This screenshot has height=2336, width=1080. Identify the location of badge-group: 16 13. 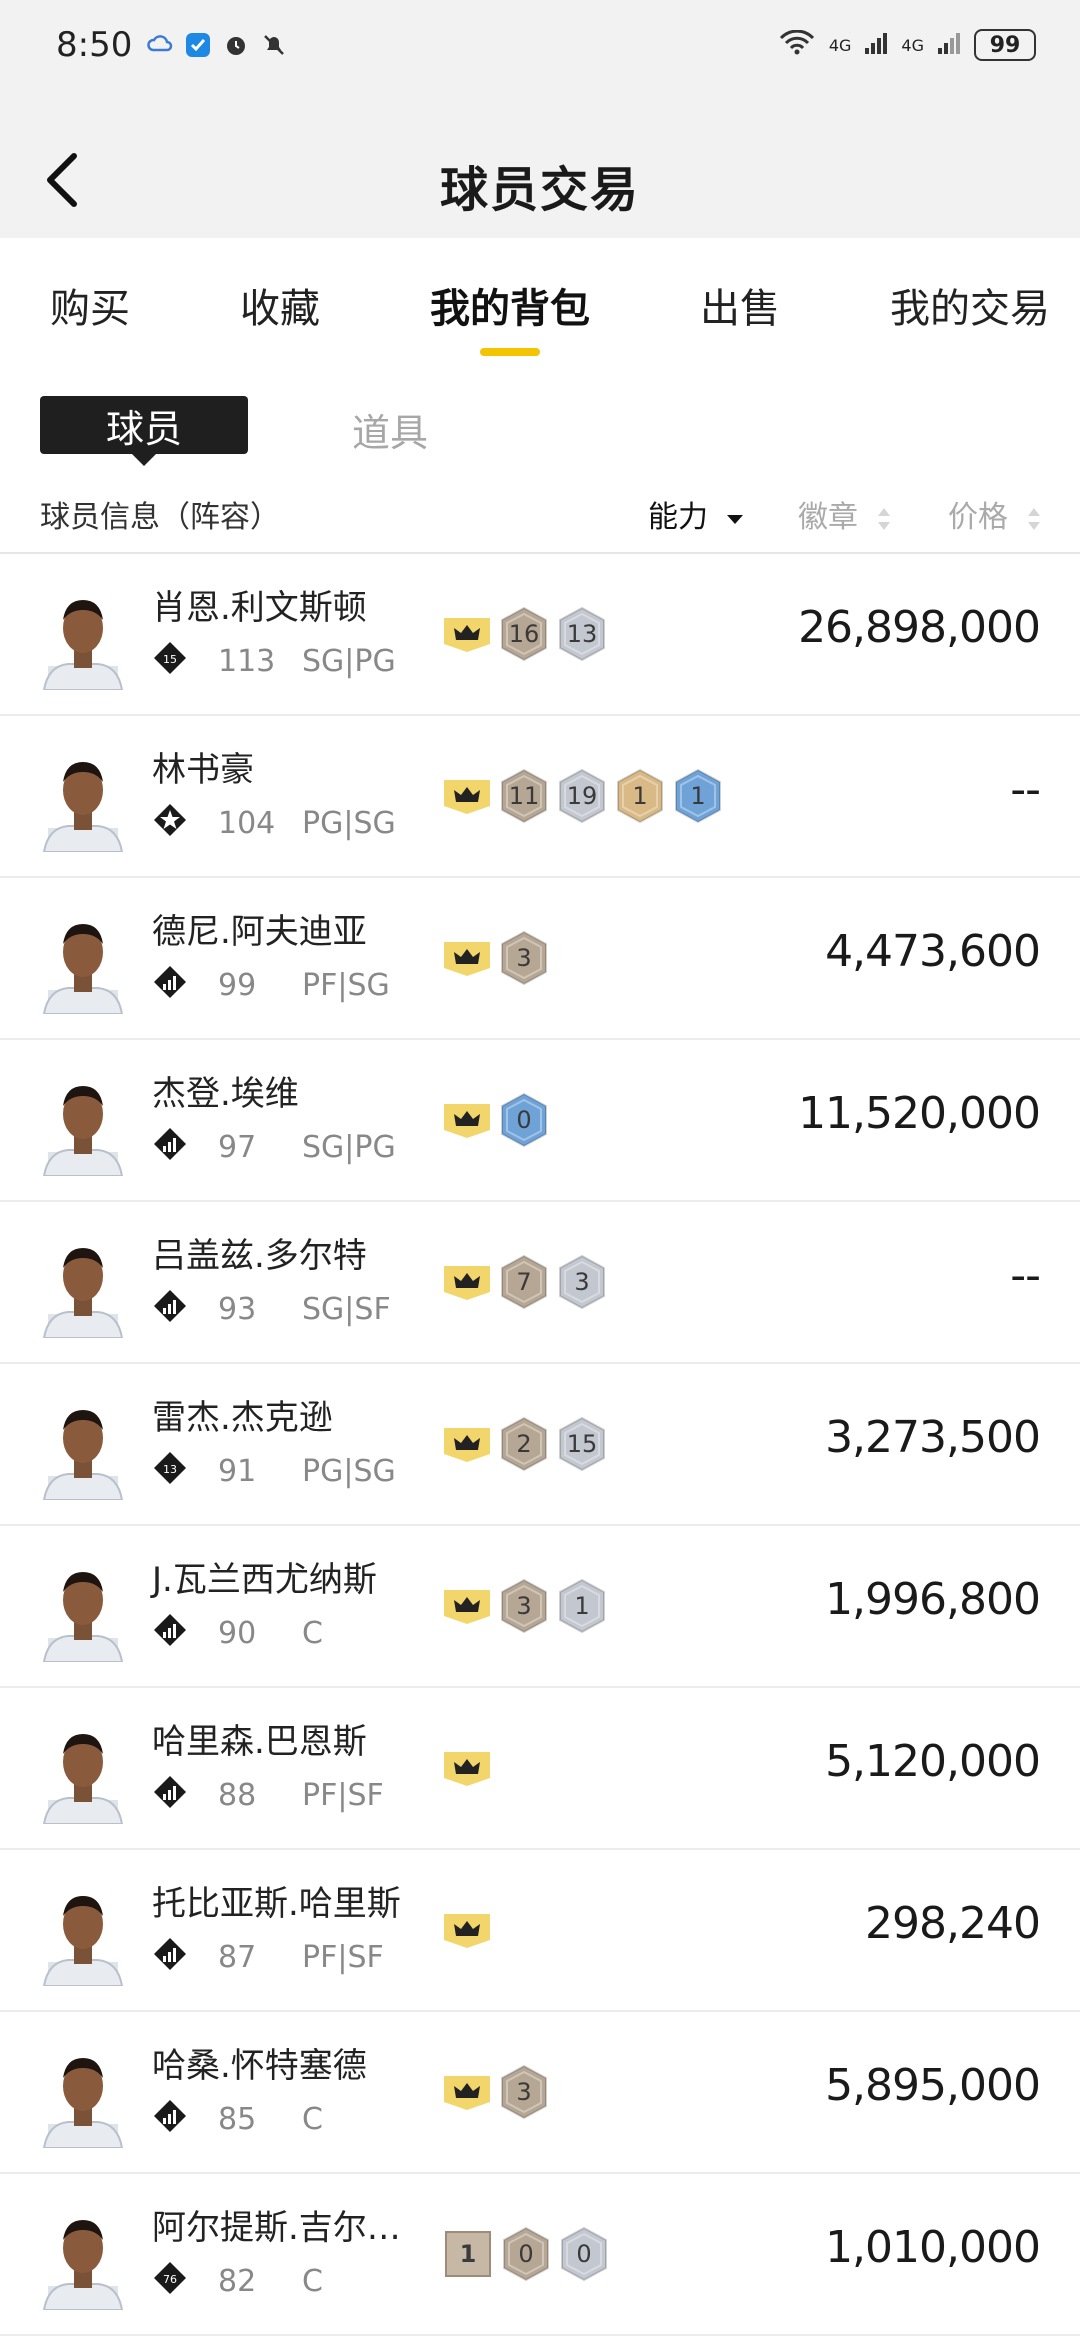
(525, 634).